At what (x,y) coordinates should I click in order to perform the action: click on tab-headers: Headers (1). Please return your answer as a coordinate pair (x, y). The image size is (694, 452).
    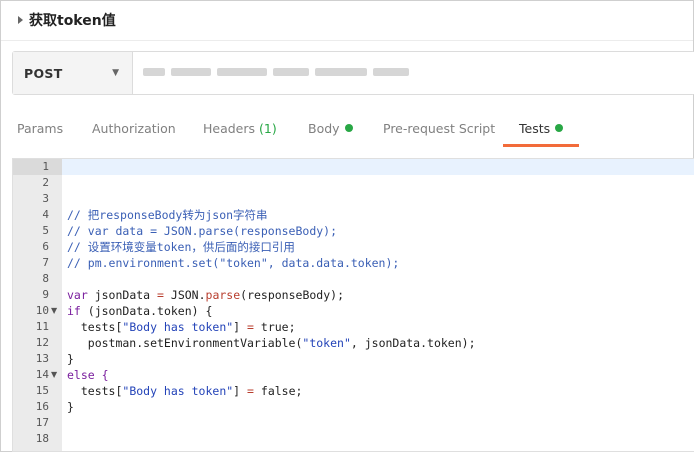
    Looking at the image, I should click on (240, 128).